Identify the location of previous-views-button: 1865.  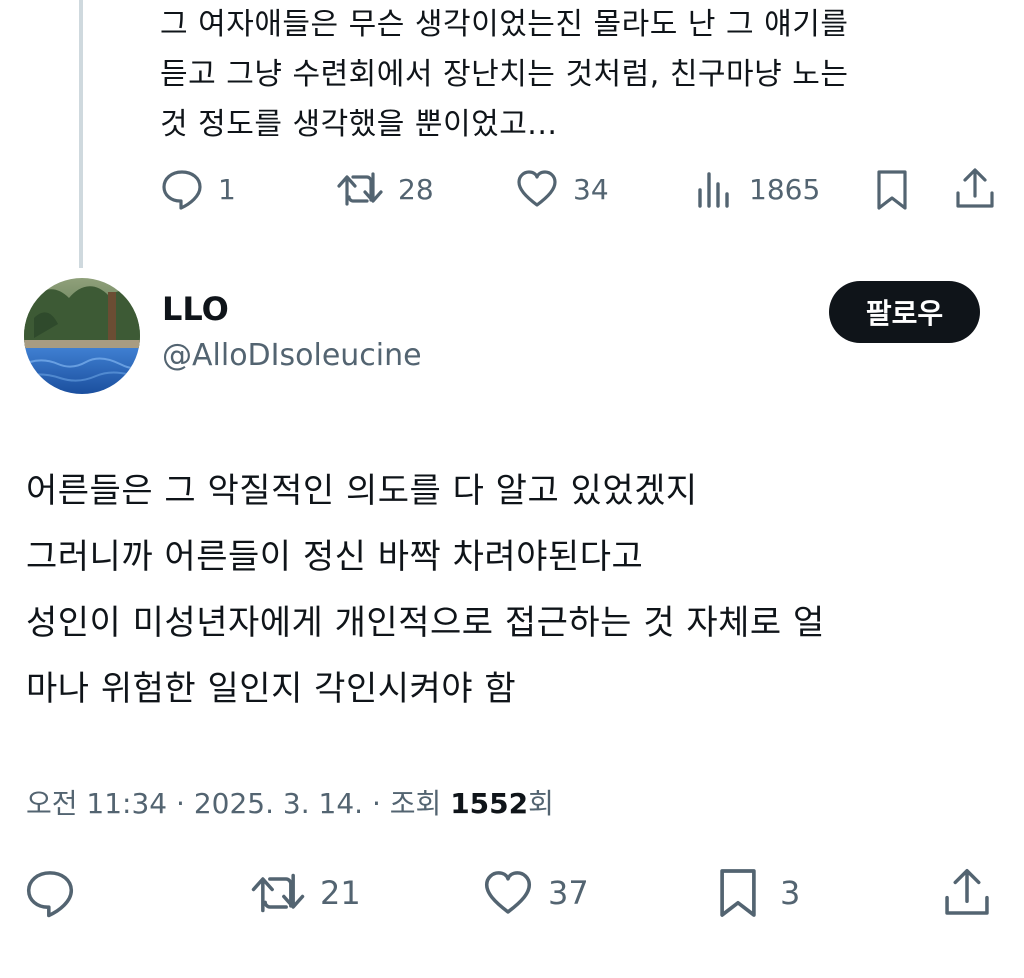
(757, 189).